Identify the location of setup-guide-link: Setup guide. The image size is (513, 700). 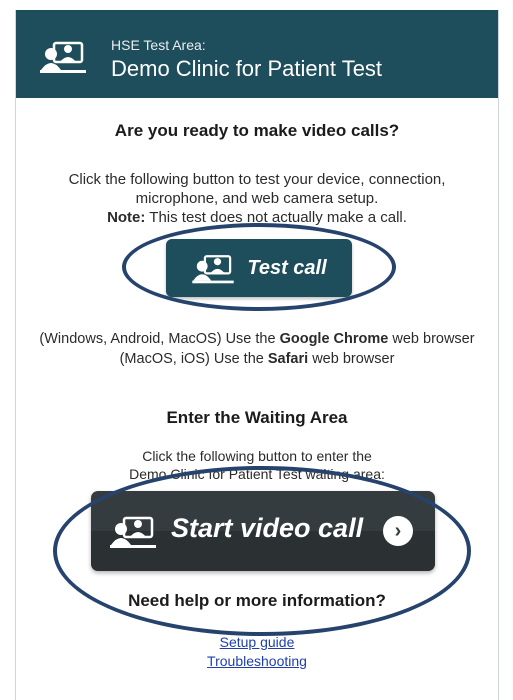
(257, 642).